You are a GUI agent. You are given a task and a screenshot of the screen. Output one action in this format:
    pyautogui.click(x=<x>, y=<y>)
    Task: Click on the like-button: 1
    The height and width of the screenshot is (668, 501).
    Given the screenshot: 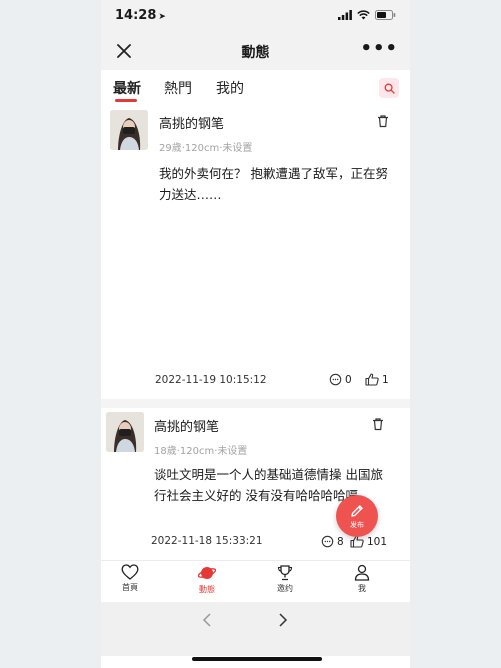 What is the action you would take?
    pyautogui.click(x=377, y=379)
    